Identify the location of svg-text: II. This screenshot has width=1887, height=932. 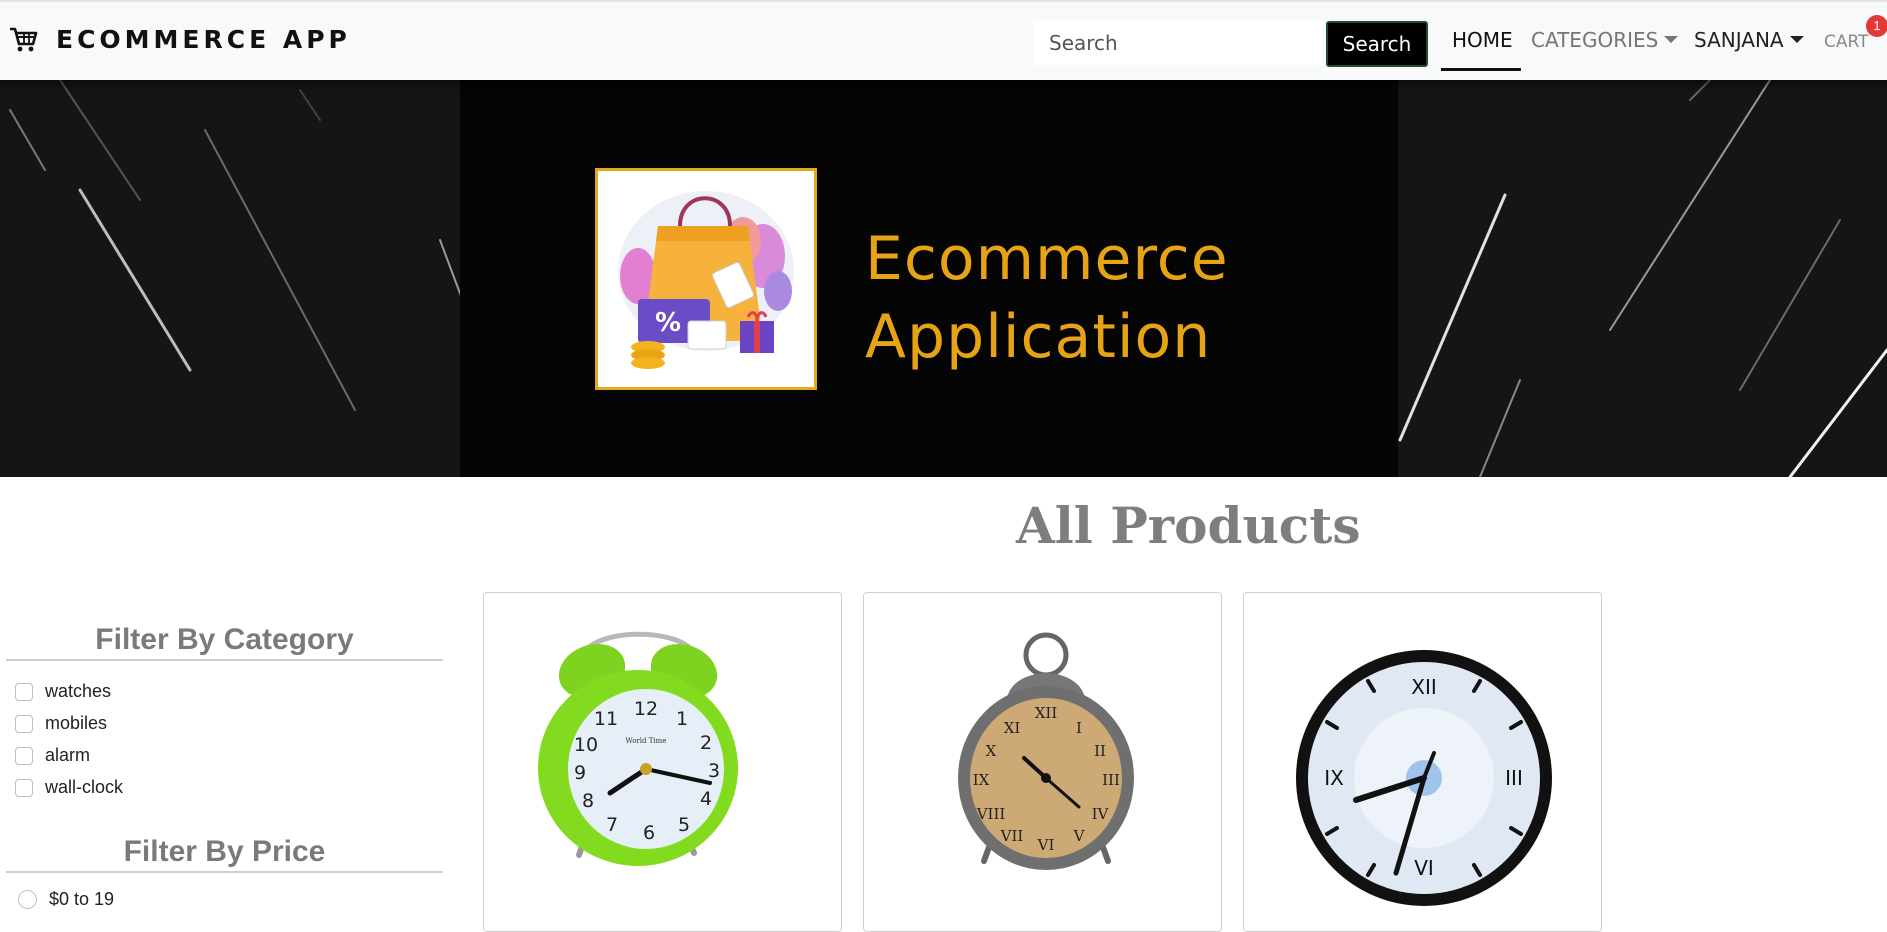
(1100, 751).